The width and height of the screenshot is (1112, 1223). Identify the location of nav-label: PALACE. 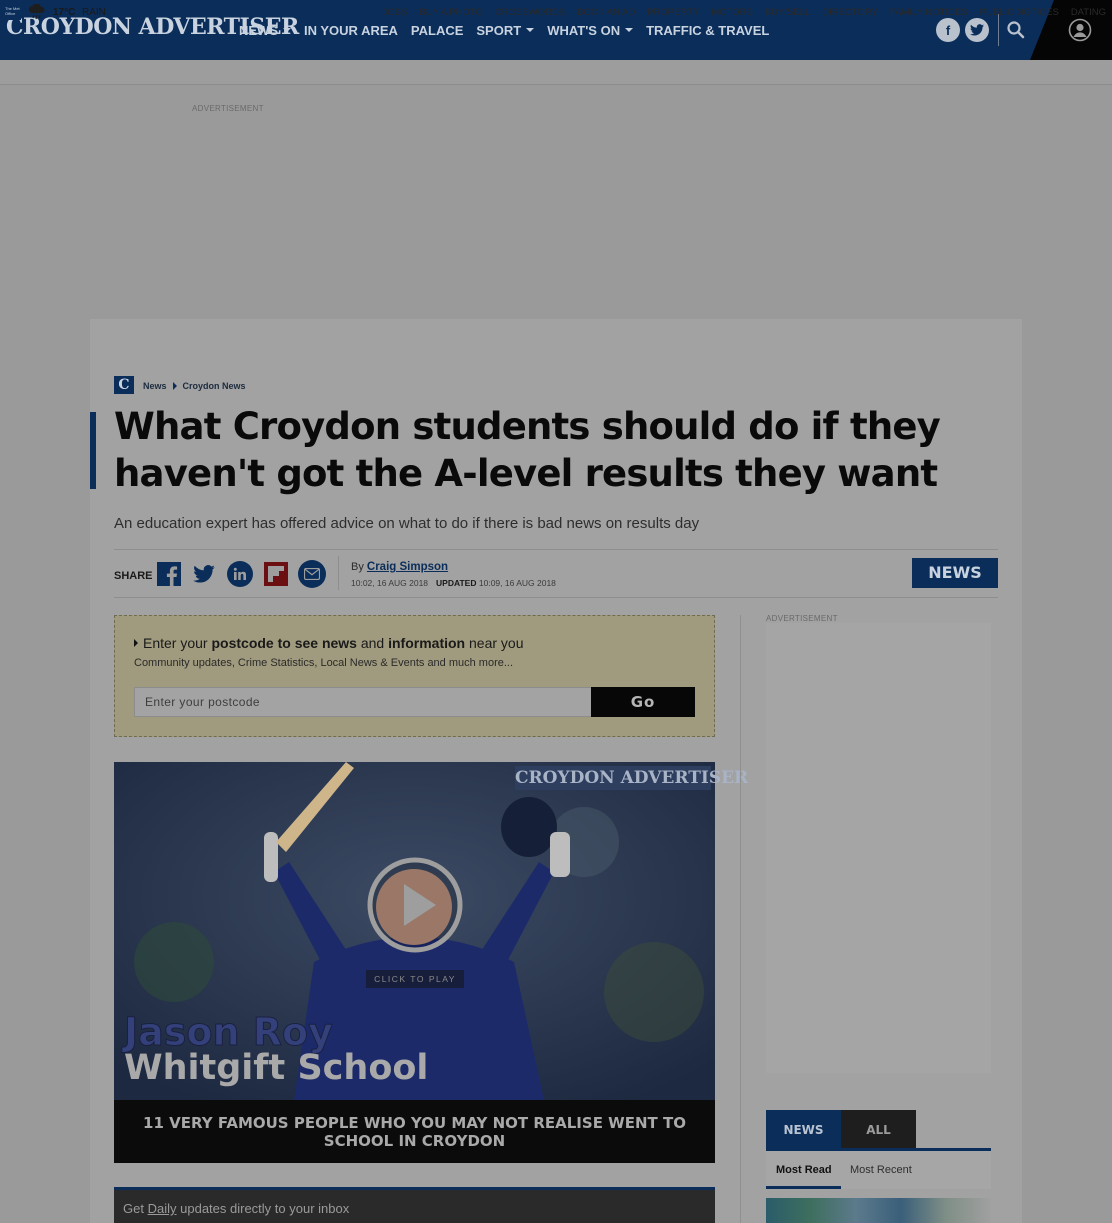
(437, 30).